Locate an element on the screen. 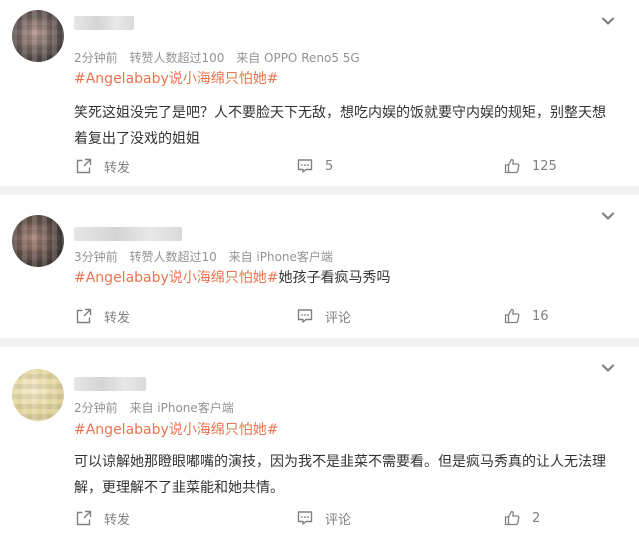 The image size is (639, 538). likes-info: 转赞人数超过10 is located at coordinates (173, 257).